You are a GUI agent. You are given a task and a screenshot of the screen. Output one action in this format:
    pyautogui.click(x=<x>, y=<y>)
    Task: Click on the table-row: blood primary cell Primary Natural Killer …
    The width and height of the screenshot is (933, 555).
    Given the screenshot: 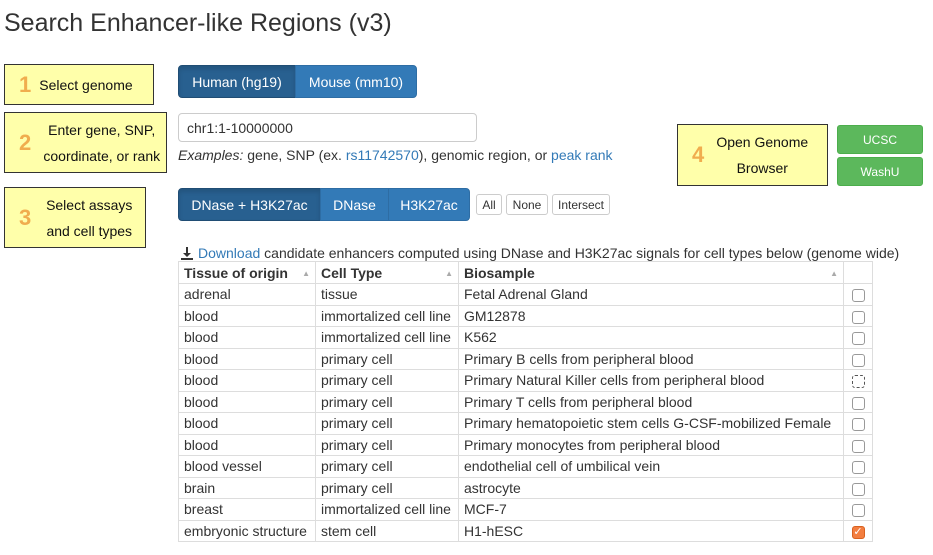 What is the action you would take?
    pyautogui.click(x=525, y=380)
    